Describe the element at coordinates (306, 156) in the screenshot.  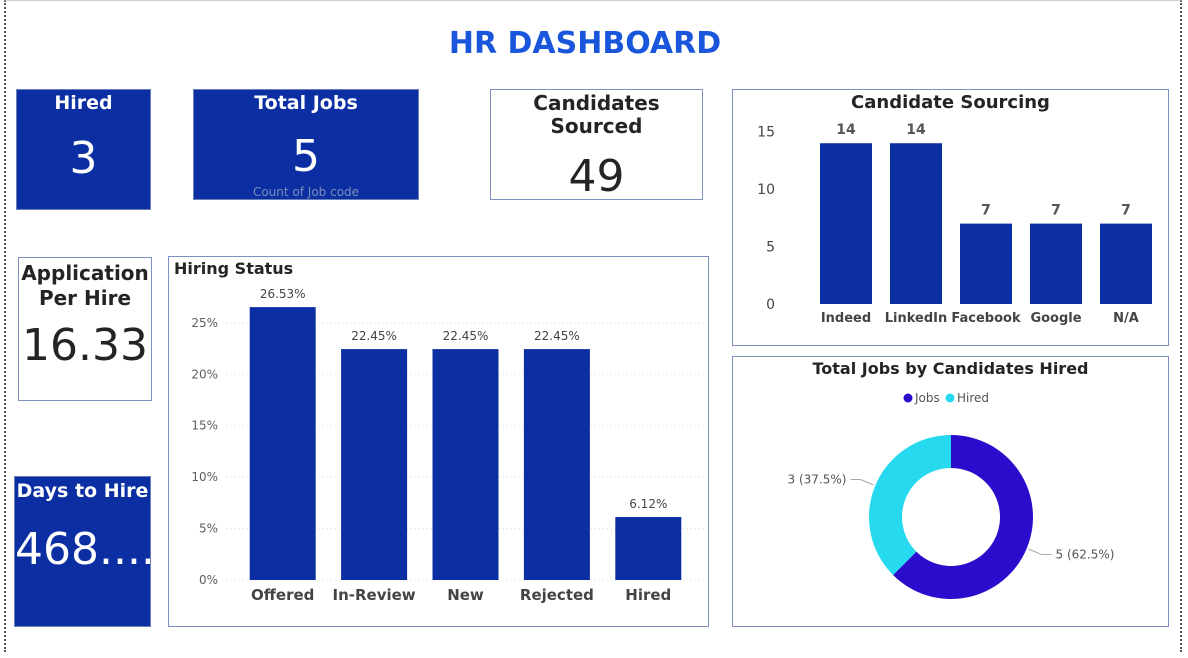
I see `kpi-total-jobs-value: 5` at that location.